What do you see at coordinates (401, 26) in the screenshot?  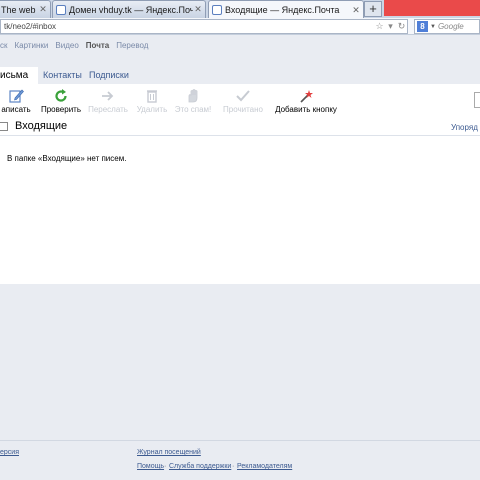 I see `reload-icon: ↻` at bounding box center [401, 26].